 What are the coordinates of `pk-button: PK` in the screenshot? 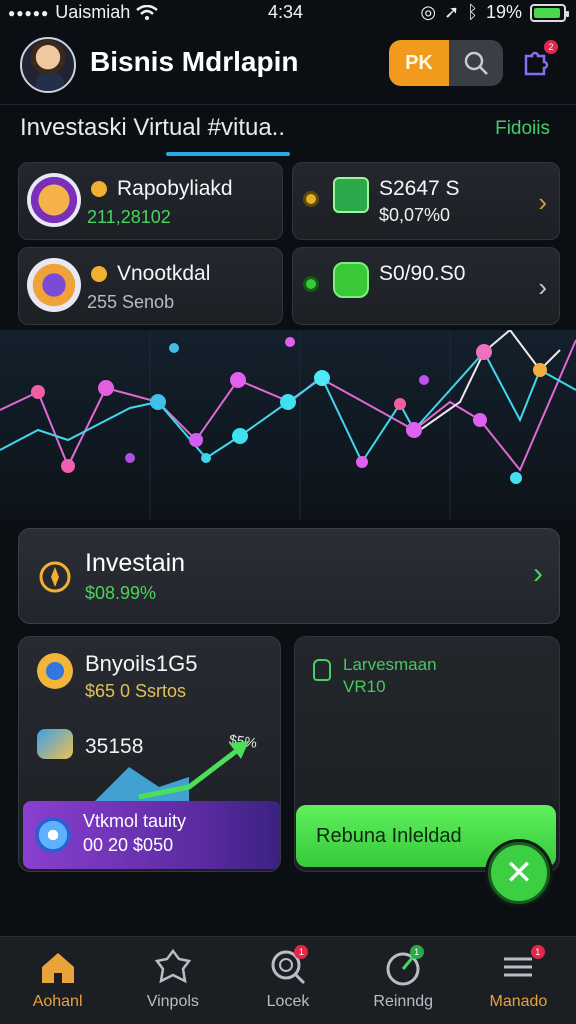 It's located at (419, 63).